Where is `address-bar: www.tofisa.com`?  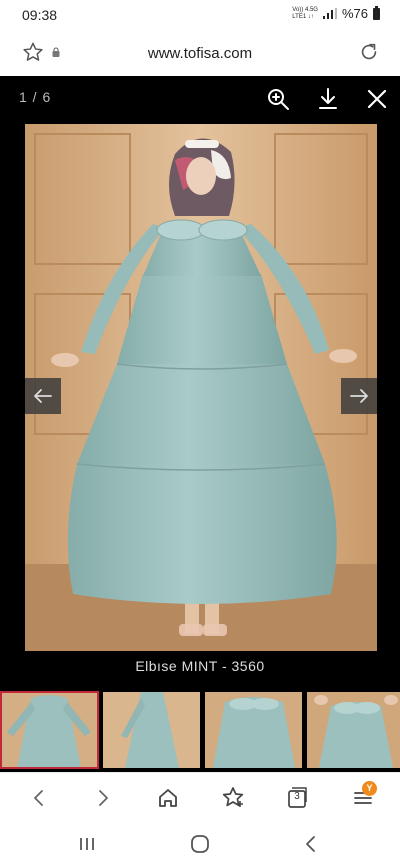
address-bar: www.tofisa.com is located at coordinates (200, 54).